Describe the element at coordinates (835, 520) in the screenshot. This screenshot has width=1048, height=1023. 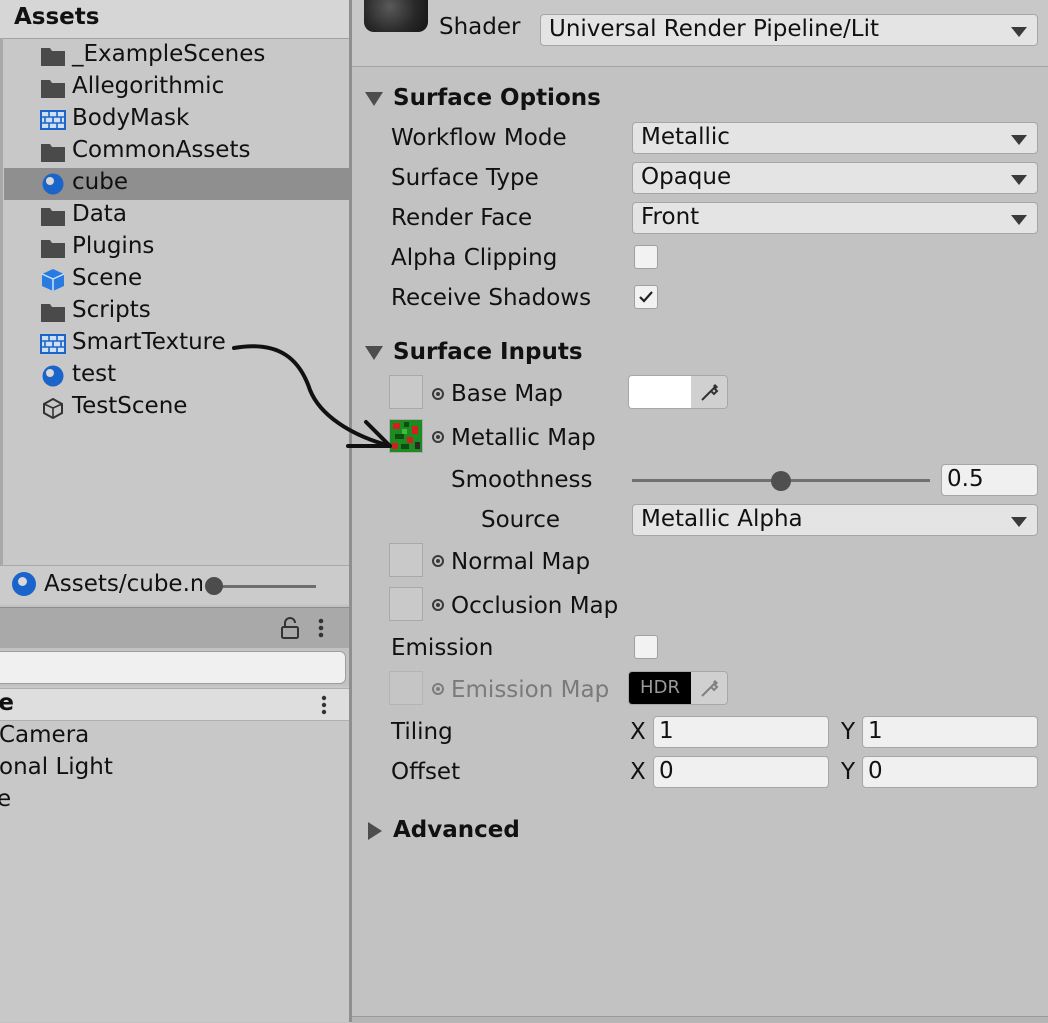
I see `source-dropdown: Metallic Alpha` at that location.